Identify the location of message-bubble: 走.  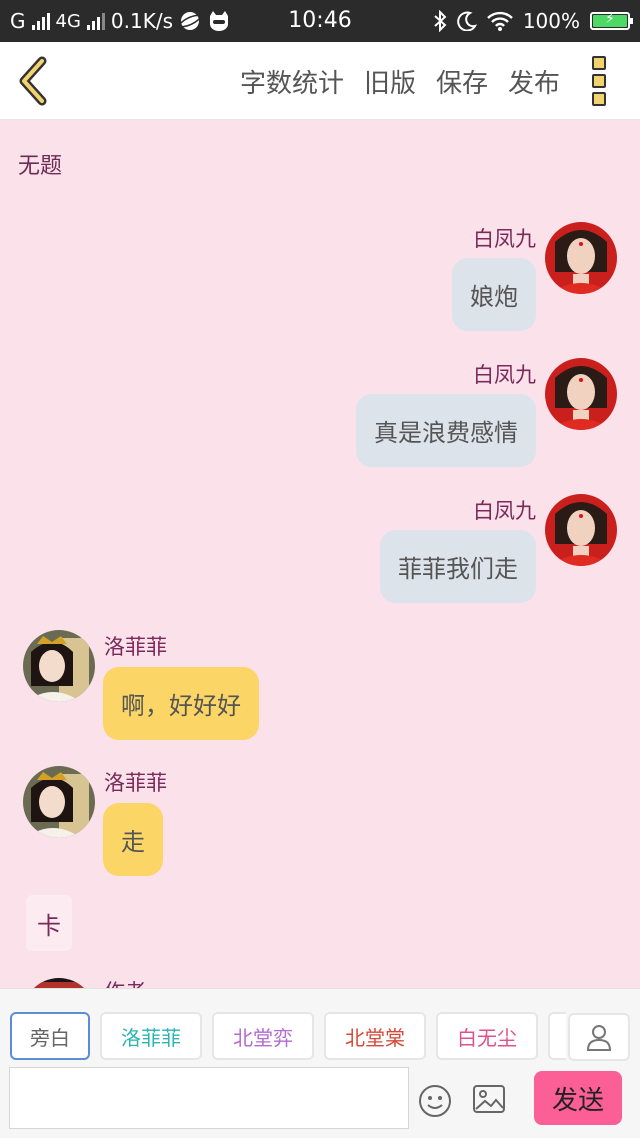
(133, 839).